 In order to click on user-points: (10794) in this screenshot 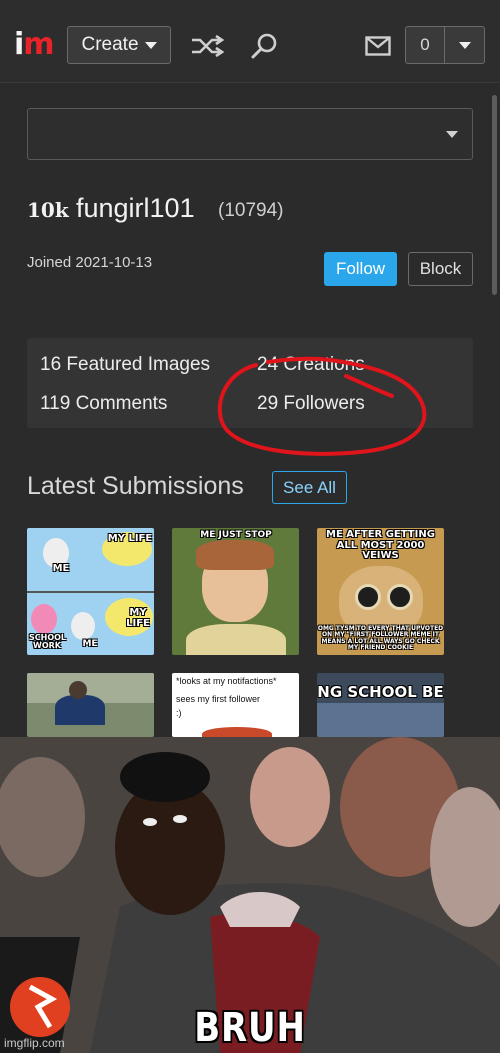, I will do `click(251, 210)`.